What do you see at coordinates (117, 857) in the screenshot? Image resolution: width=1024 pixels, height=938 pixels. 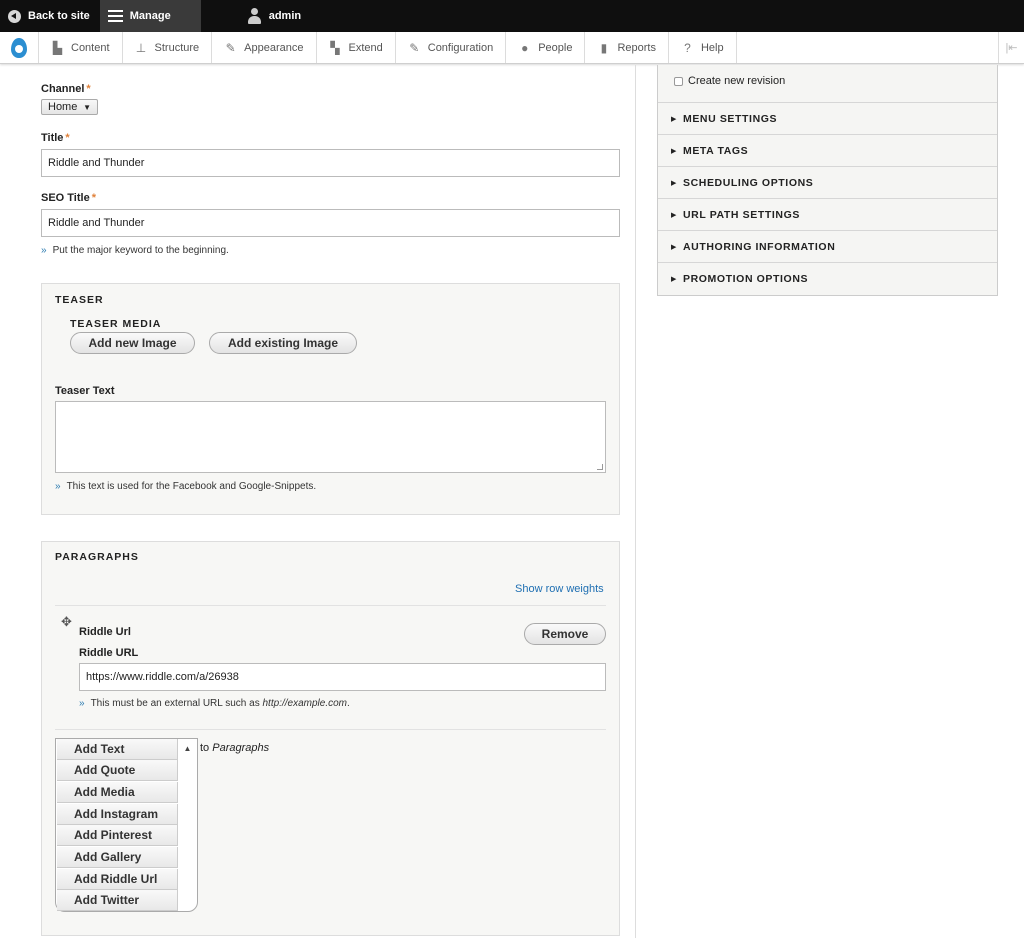 I see `add-gallery-button: Add Gallery` at bounding box center [117, 857].